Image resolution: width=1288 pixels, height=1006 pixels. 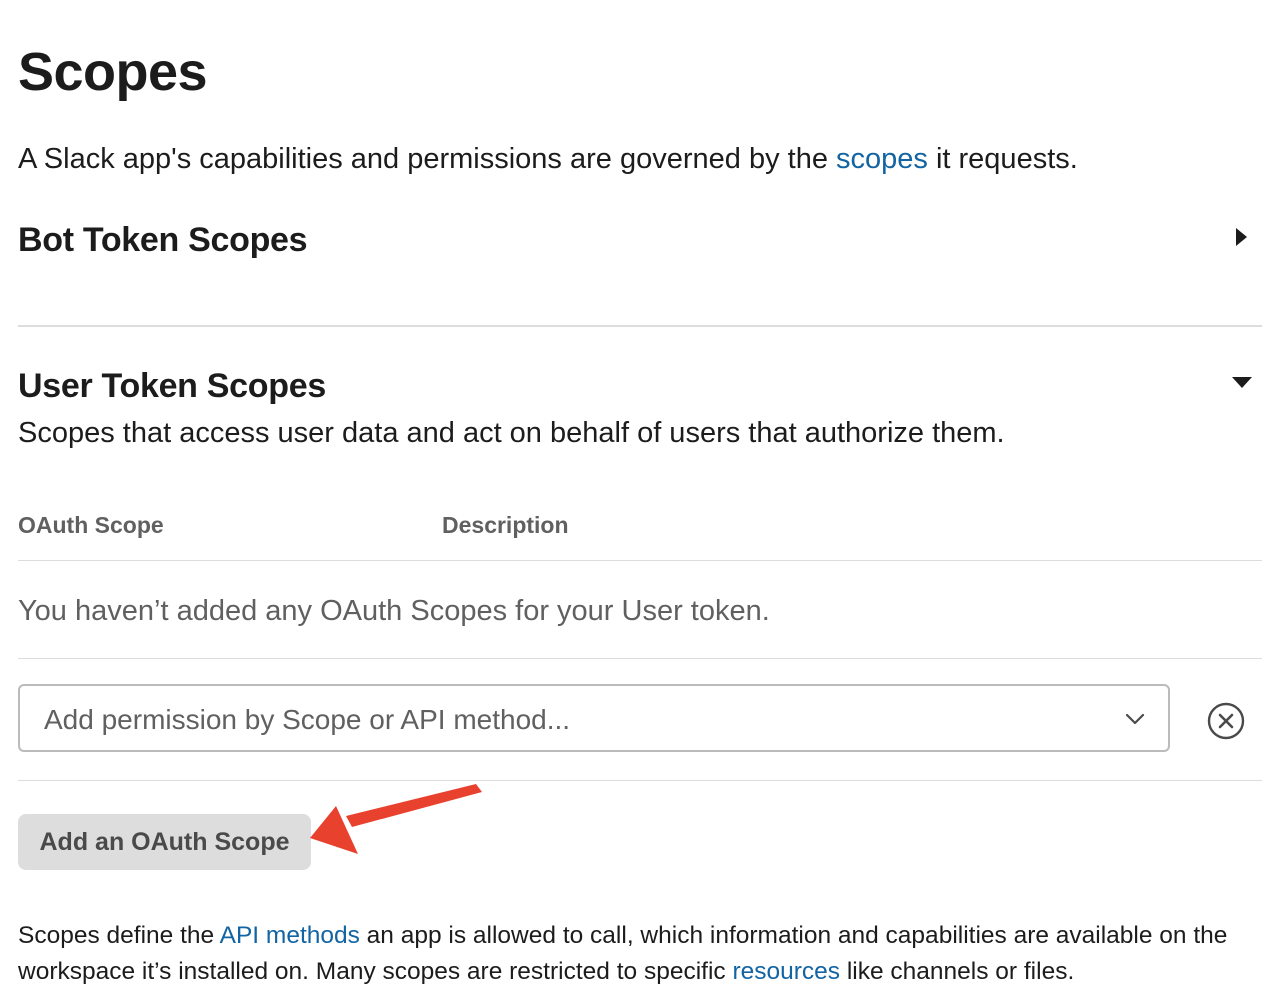 What do you see at coordinates (957, 971) in the screenshot?
I see `footer-text-3: like channels or files.` at bounding box center [957, 971].